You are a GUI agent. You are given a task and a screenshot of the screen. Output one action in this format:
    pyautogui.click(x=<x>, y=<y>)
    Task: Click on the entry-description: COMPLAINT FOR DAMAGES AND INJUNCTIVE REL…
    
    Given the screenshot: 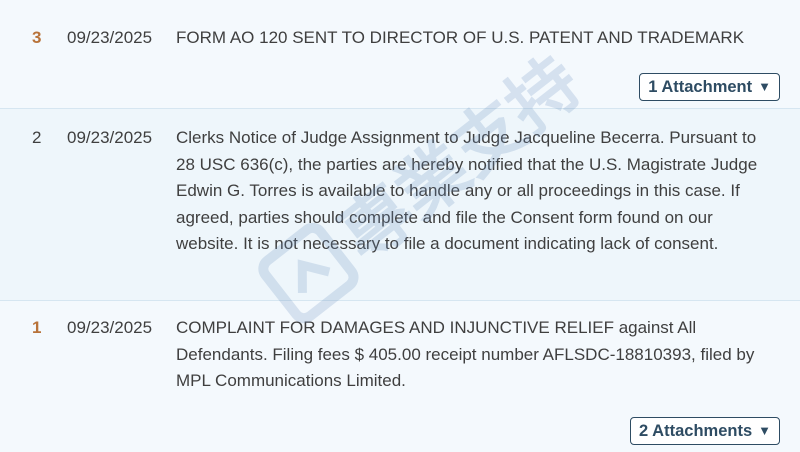 What is the action you would take?
    pyautogui.click(x=465, y=354)
    